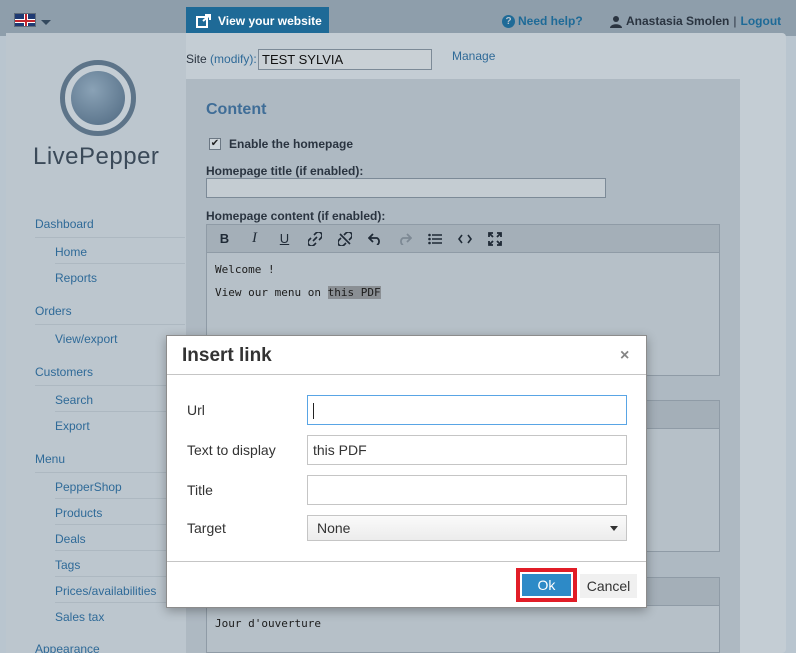  Describe the element at coordinates (345, 59) in the screenshot. I see `site-field: TEST SYLVIA` at that location.